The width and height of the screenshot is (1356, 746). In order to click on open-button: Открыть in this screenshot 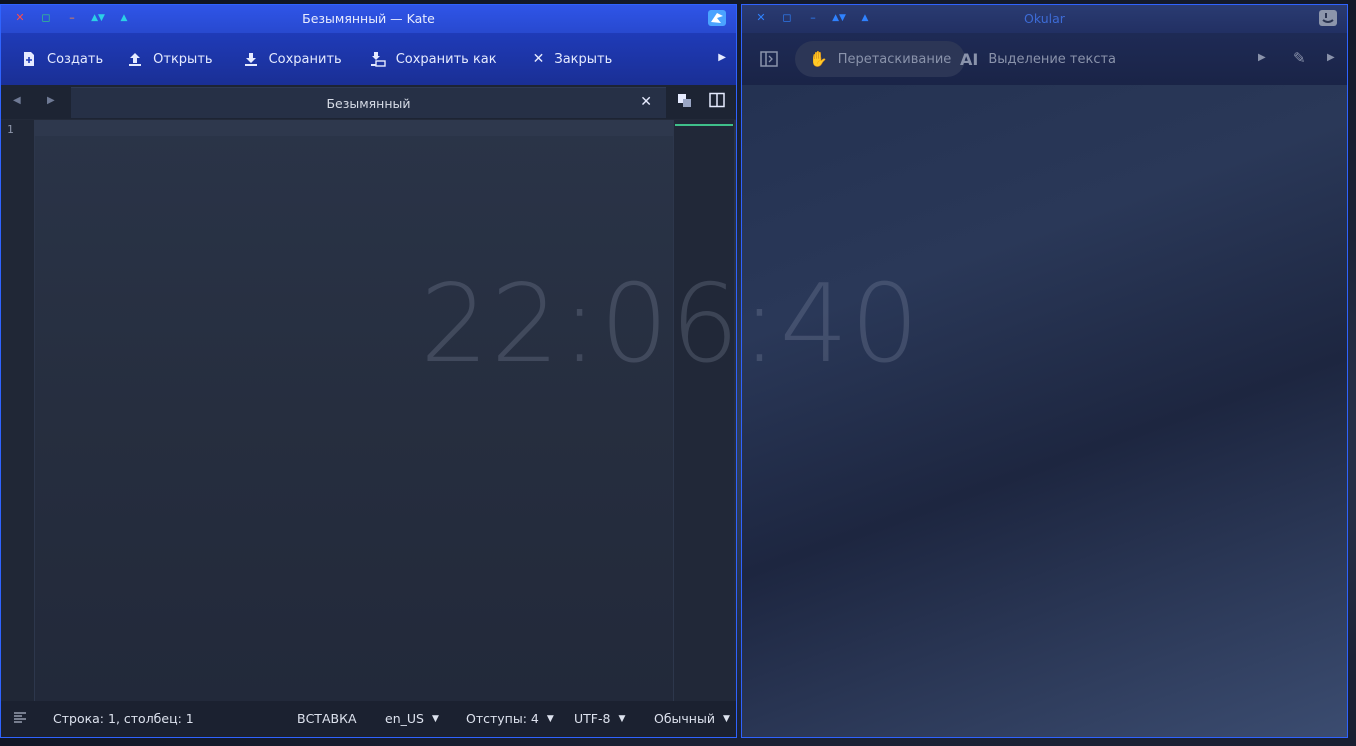, I will do `click(169, 59)`.